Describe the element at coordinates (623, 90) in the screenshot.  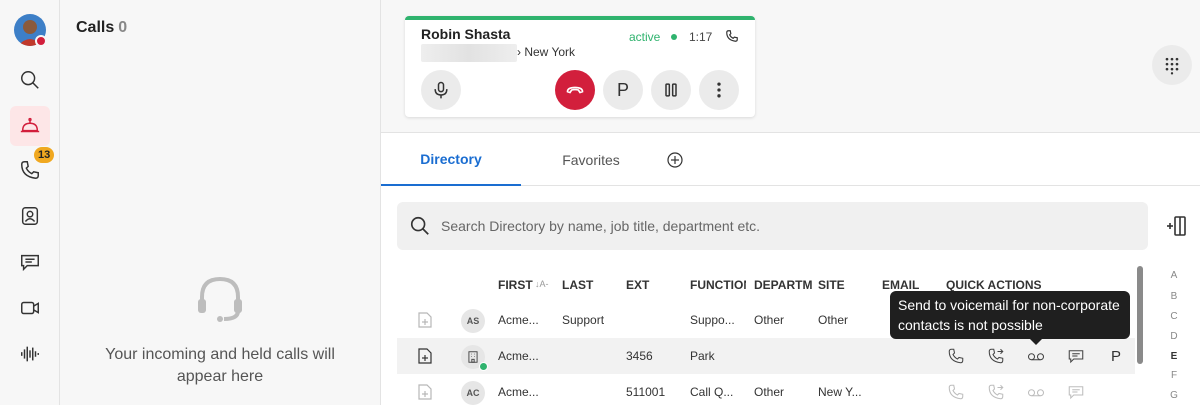
I see `park-call-button: P` at that location.